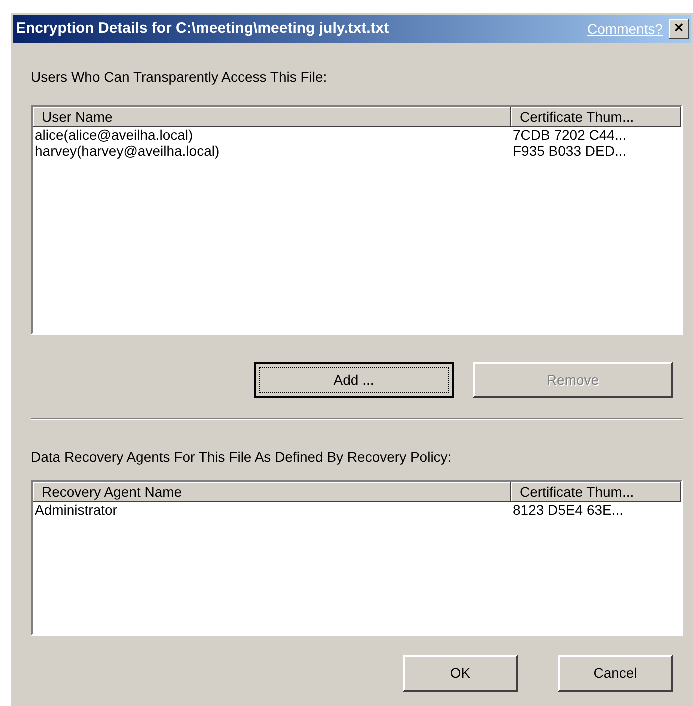  Describe the element at coordinates (179, 77) in the screenshot. I see `users-label: Users Who Can Transparently Access This File:` at that location.